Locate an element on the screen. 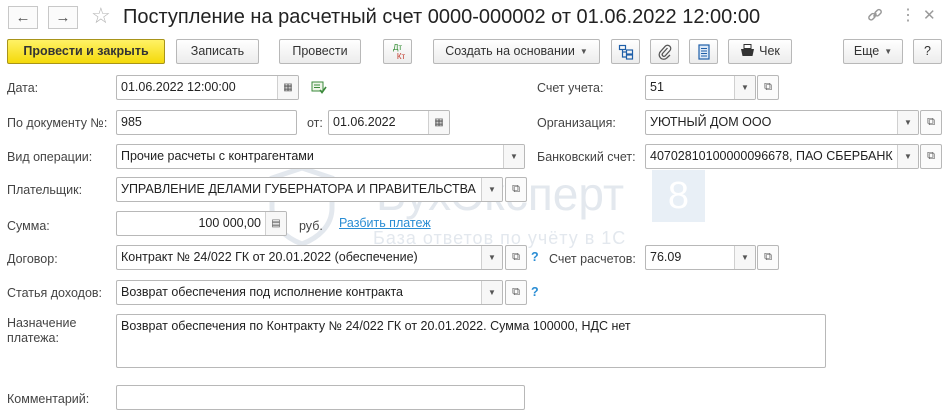 The image size is (946, 420). contract-help-icon: ? is located at coordinates (535, 257).